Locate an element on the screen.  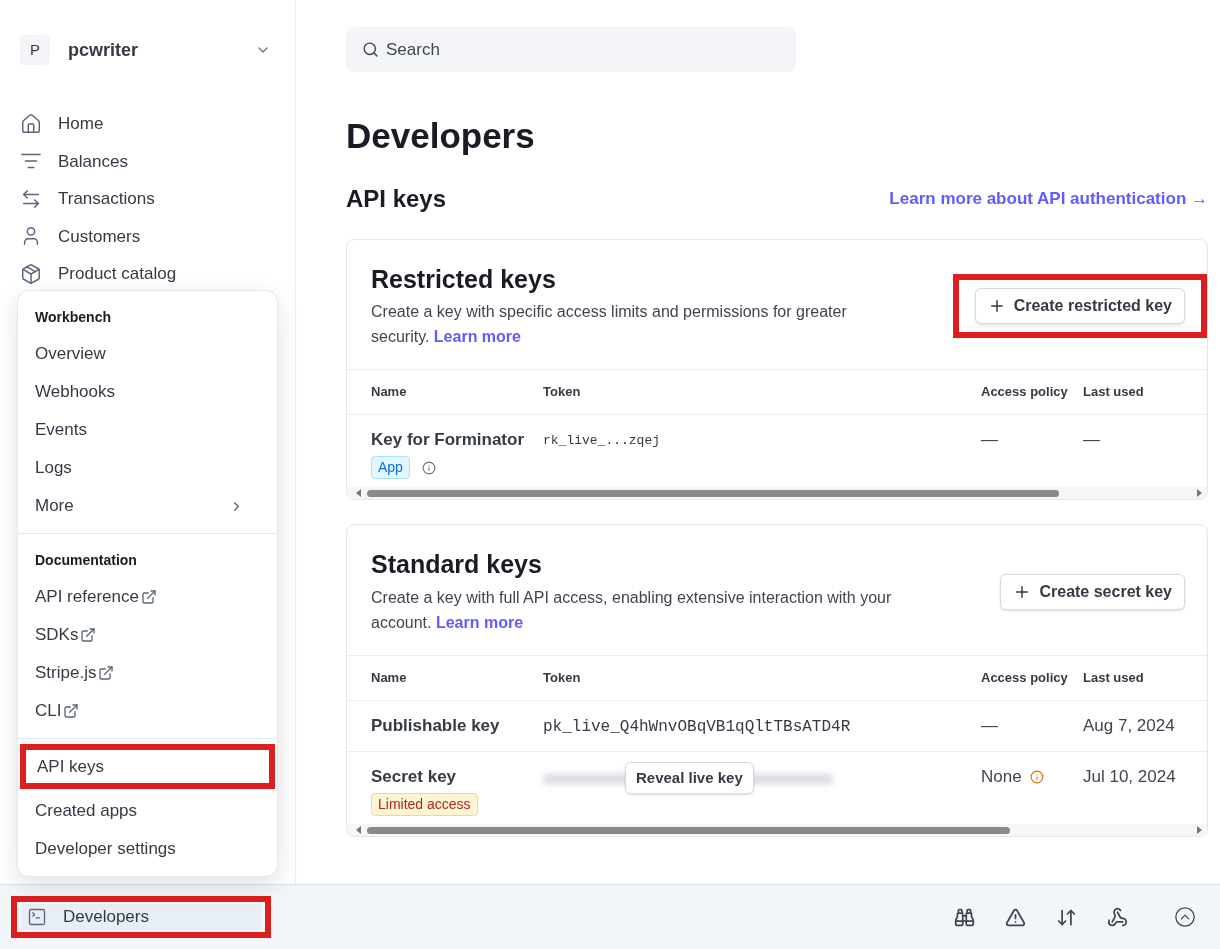
last-used: Jul 10, 2024 is located at coordinates (1130, 776).